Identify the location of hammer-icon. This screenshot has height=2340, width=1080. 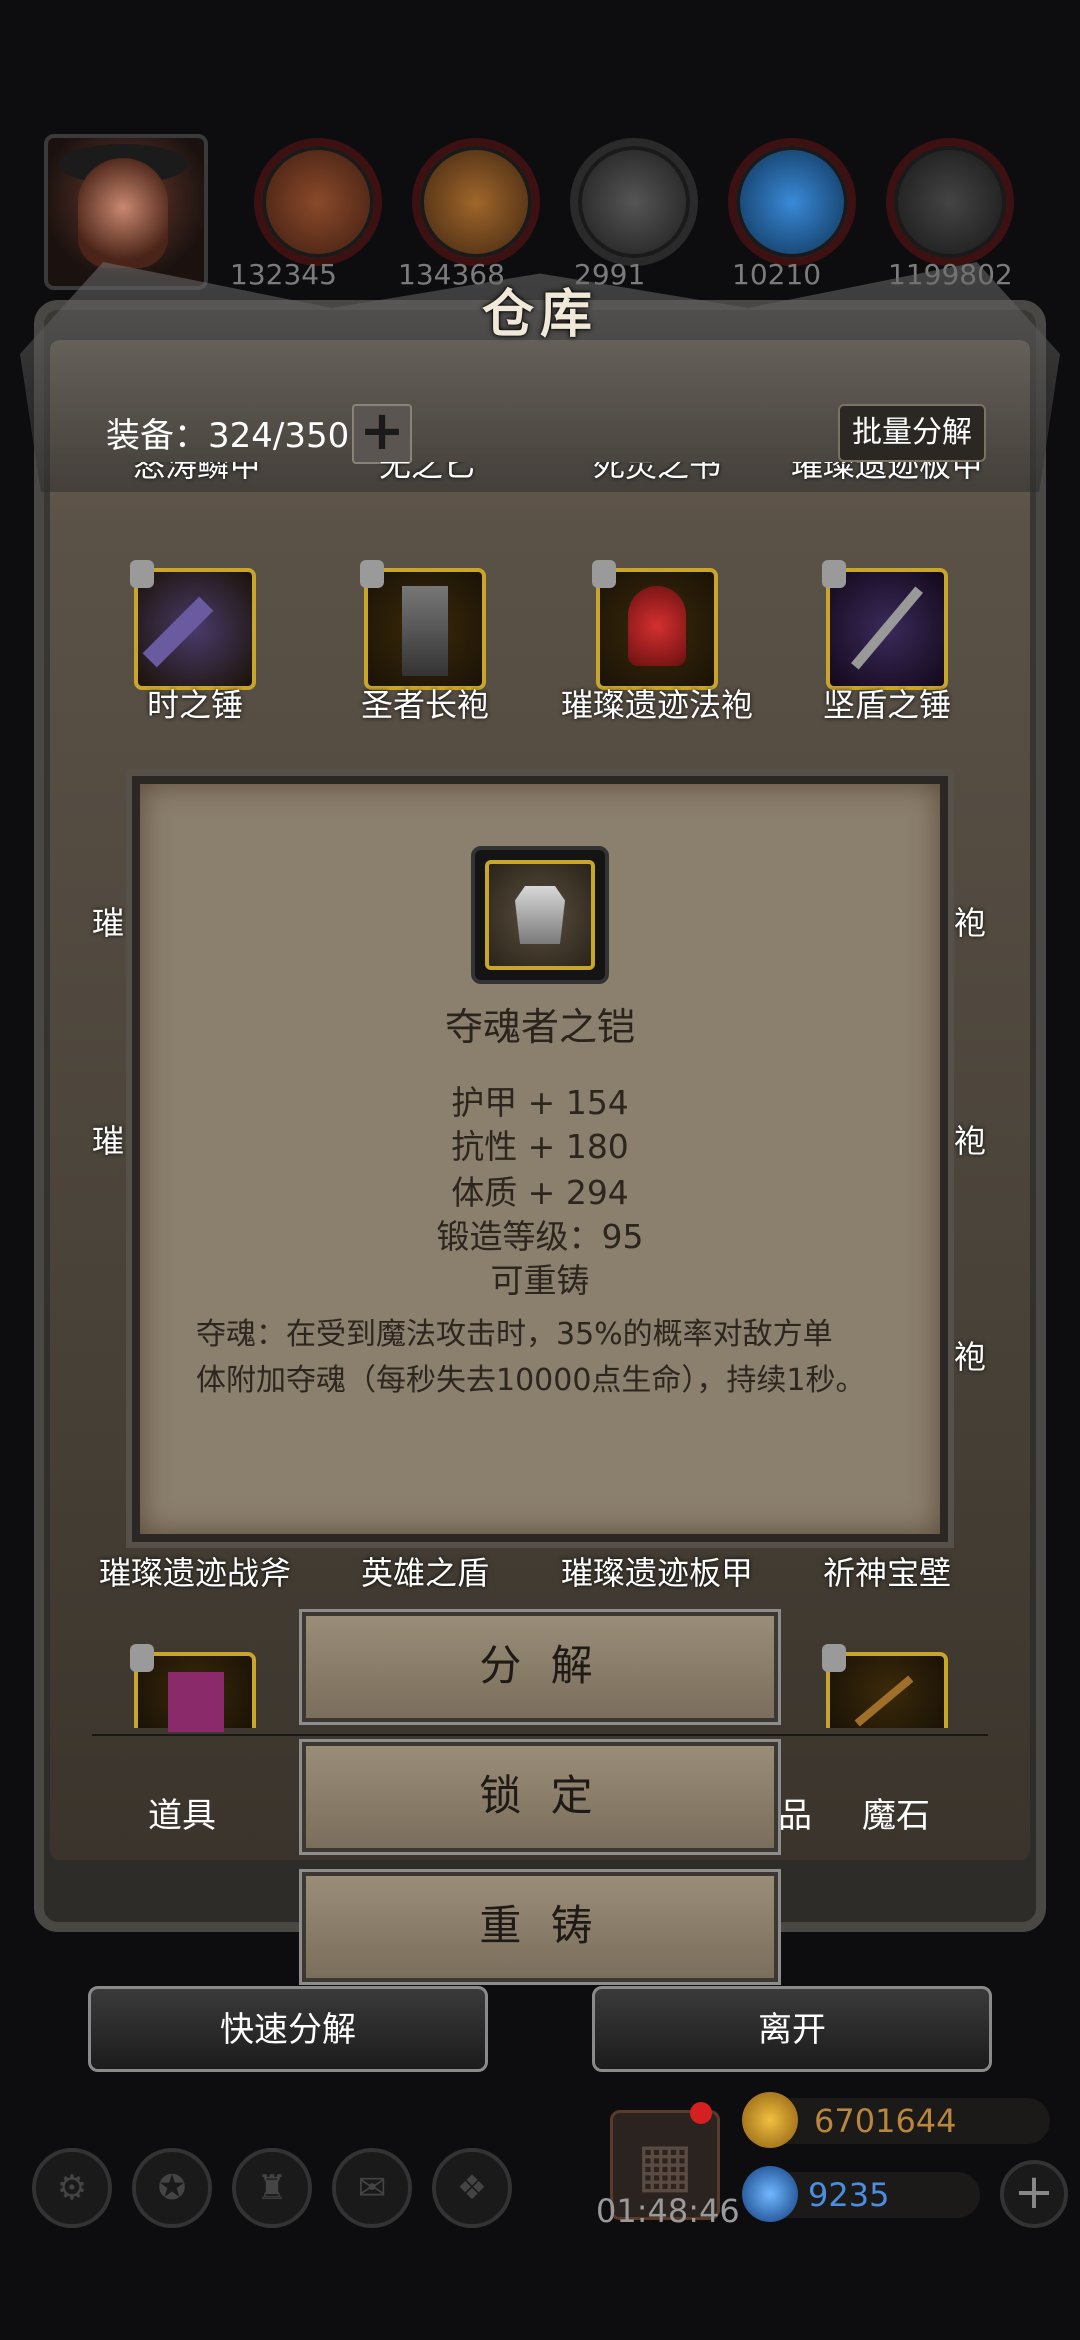
(178, 632).